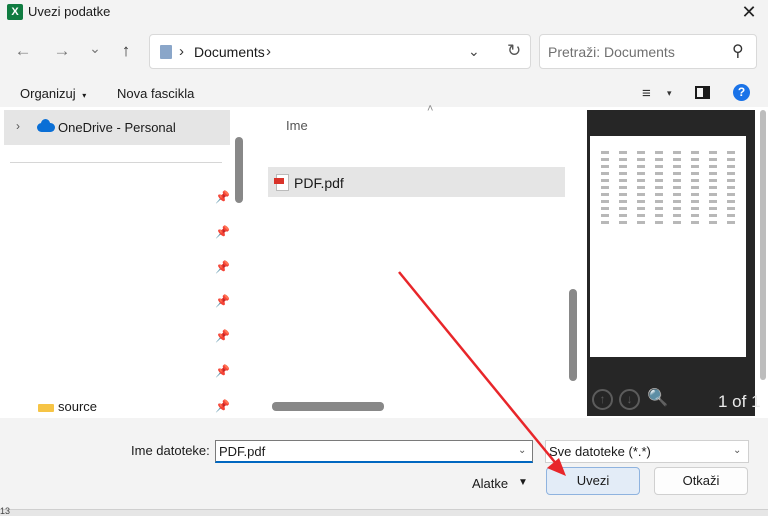 The image size is (768, 516). I want to click on annotation-arrow, so click(482, 373).